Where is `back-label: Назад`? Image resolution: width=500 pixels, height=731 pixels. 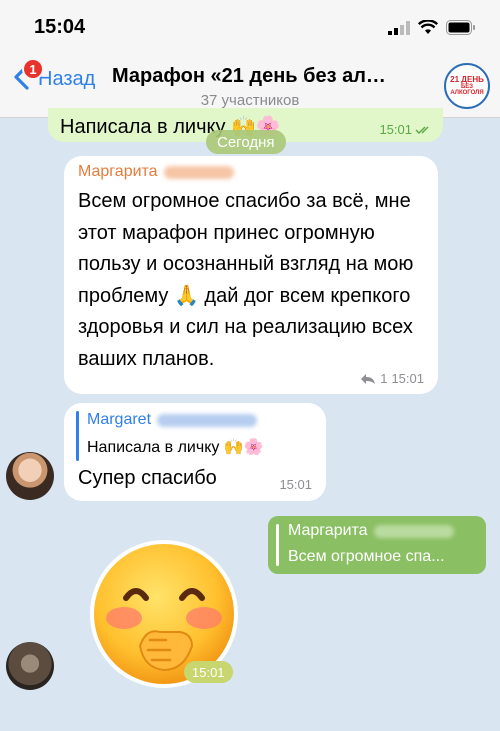 back-label: Назад is located at coordinates (67, 78).